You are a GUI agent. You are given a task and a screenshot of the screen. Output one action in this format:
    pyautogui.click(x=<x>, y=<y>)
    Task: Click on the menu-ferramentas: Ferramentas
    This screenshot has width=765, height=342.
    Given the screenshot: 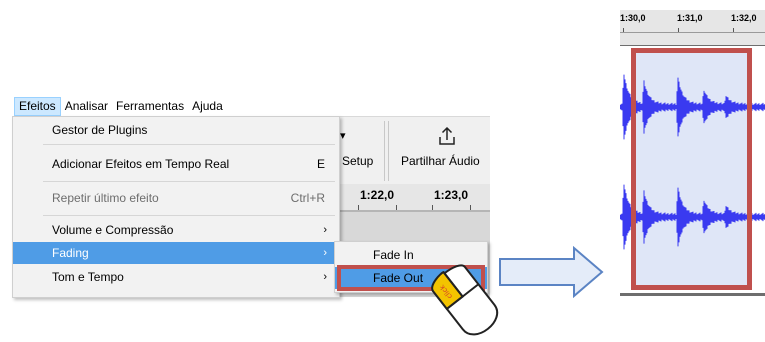 What is the action you would take?
    pyautogui.click(x=150, y=106)
    